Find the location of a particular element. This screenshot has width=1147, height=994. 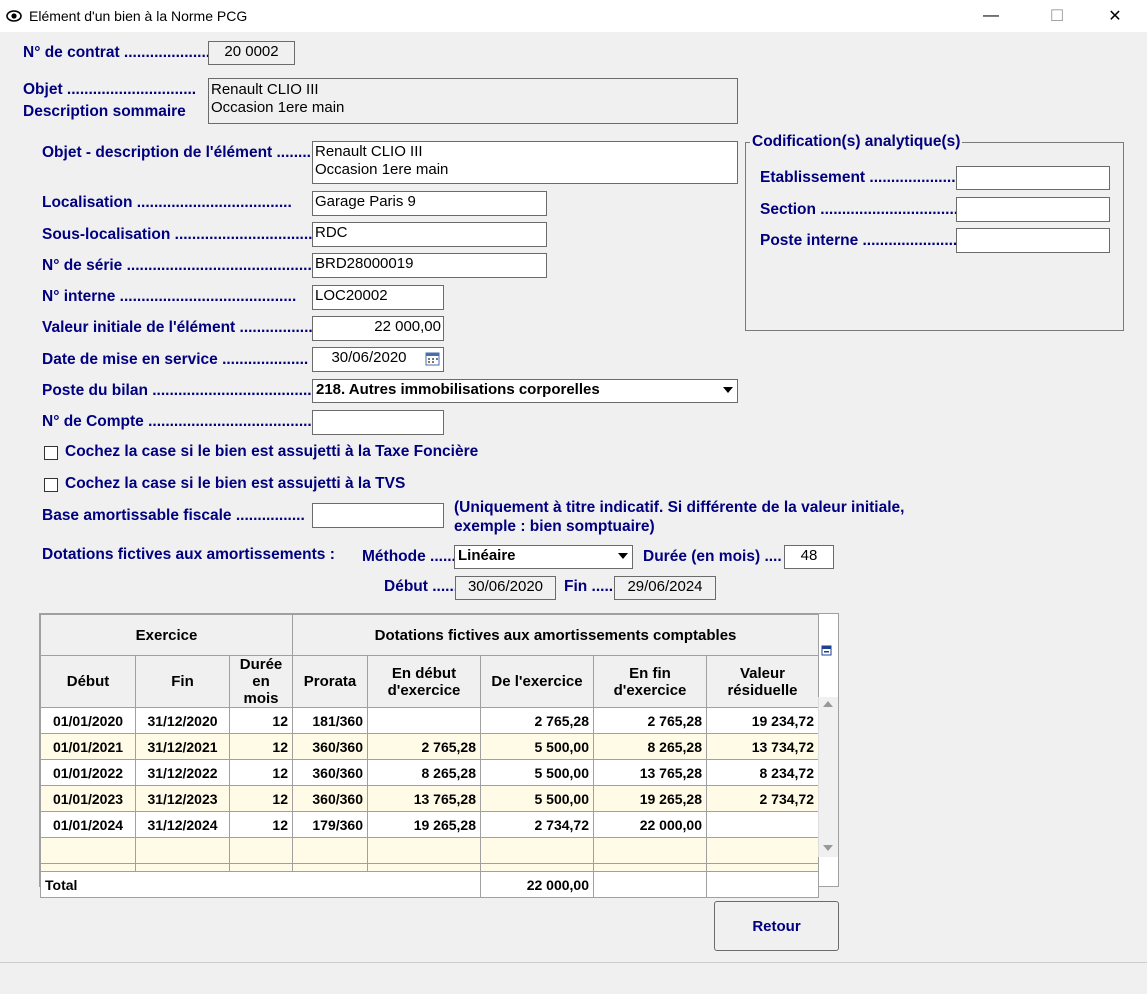

valeur-initiale-field: 22 000,00 is located at coordinates (378, 328).